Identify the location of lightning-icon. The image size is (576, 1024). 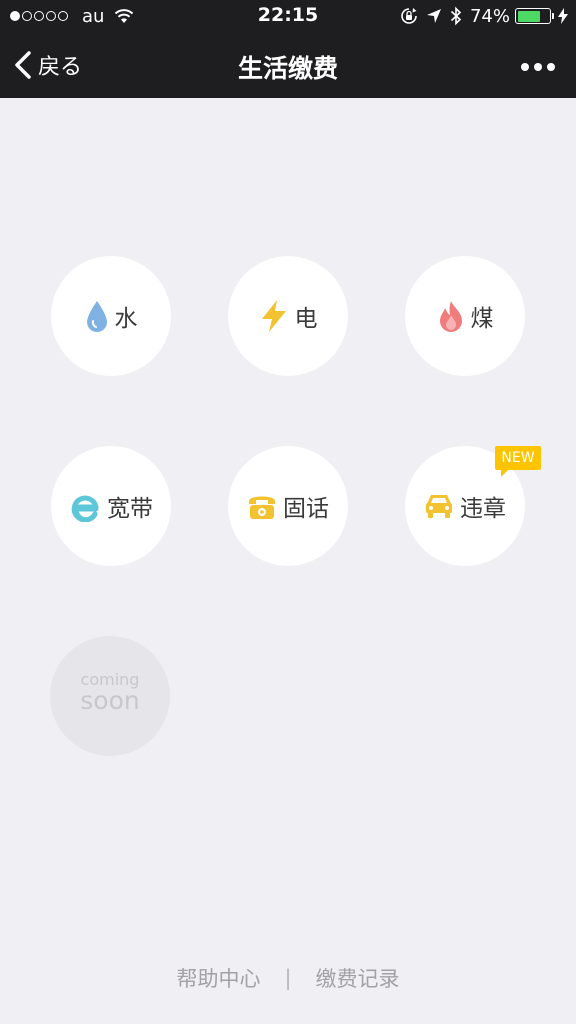
(273, 316).